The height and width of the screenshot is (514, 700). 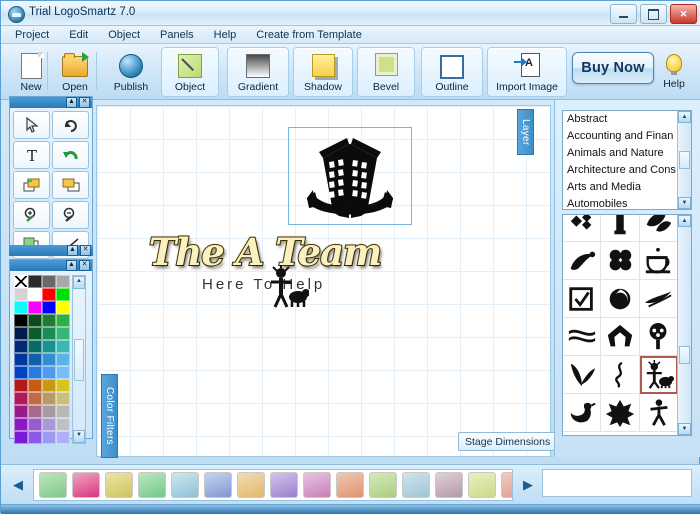 What do you see at coordinates (613, 68) in the screenshot?
I see `buy-now-button: Buy Now` at bounding box center [613, 68].